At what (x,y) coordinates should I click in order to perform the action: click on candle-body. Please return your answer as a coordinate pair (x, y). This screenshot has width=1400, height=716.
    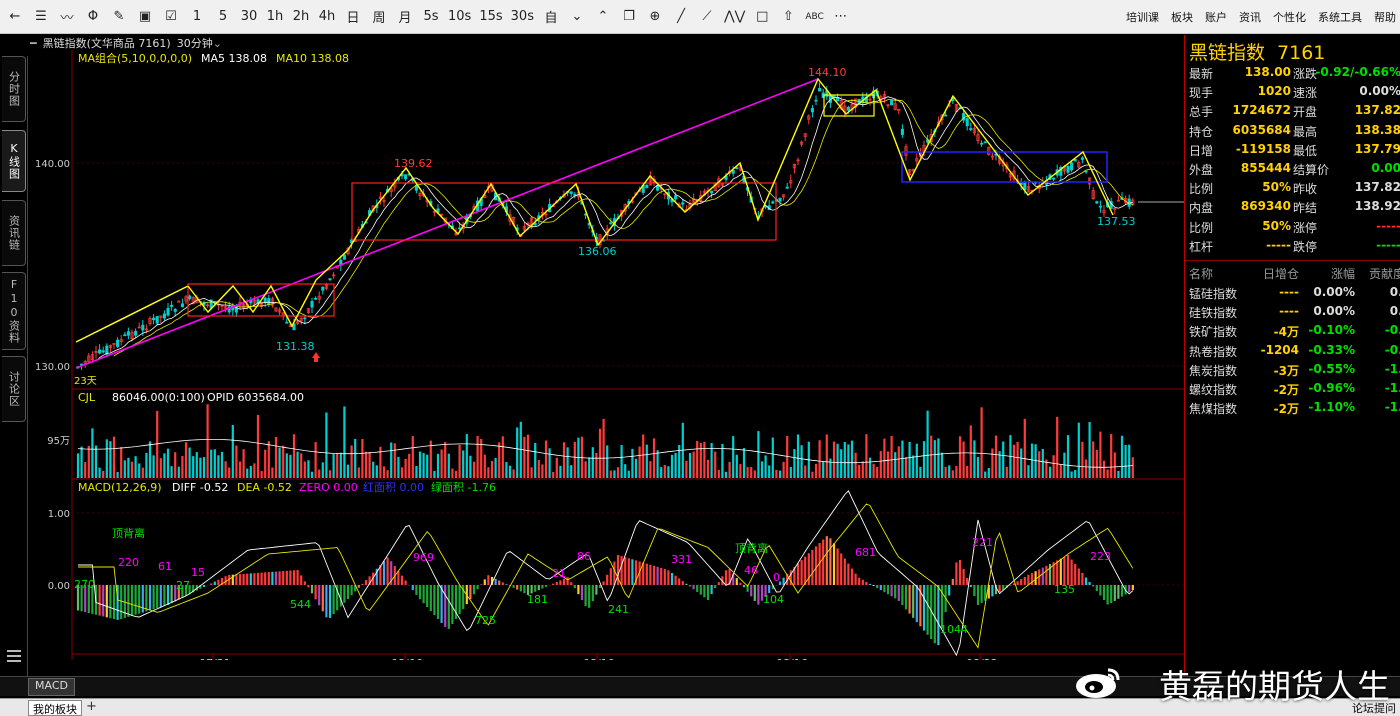
    Looking at the image, I should click on (1118, 200).